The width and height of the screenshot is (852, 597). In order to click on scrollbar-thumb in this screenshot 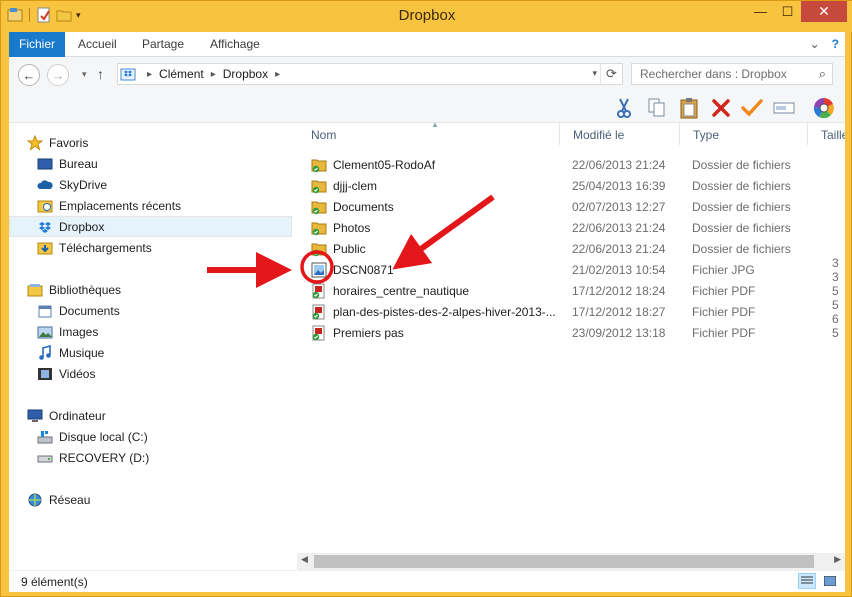, I will do `click(564, 561)`.